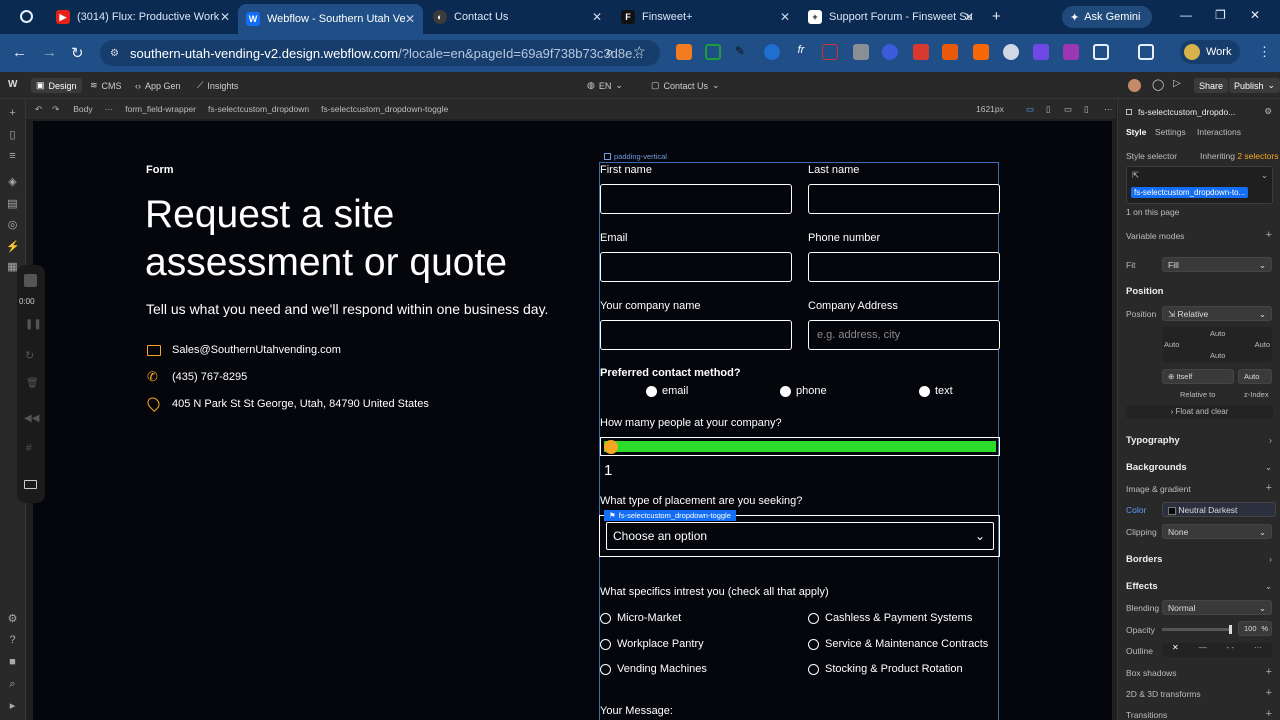  I want to click on stop-icon, so click(30, 280).